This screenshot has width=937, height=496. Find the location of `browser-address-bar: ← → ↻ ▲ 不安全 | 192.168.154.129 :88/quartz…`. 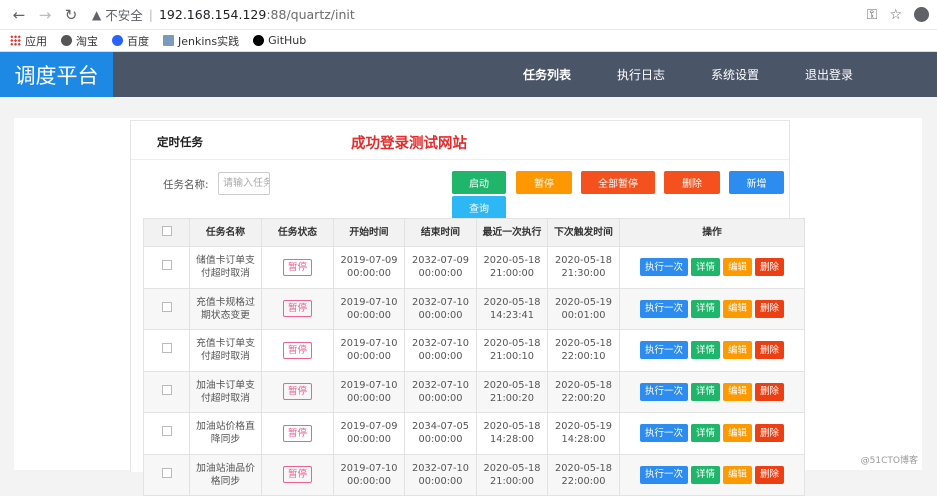

browser-address-bar: ← → ↻ ▲ 不安全 | 192.168.154.129 :88/quartz… is located at coordinates (468, 15).